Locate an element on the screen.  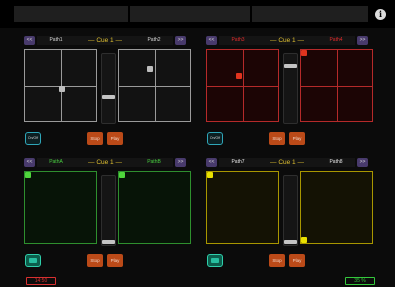
header-bar: PathA — Cue 1 — PathB is located at coordinates (105, 162).